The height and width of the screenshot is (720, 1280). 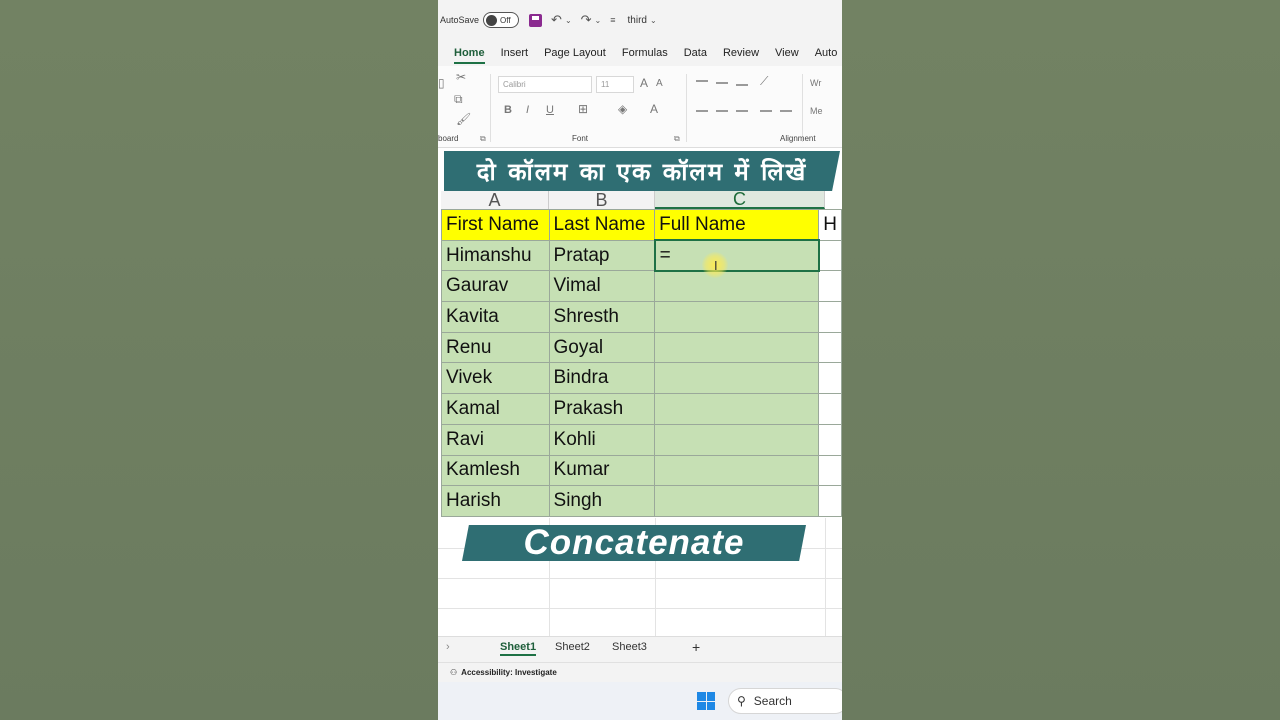 What do you see at coordinates (572, 647) in the screenshot?
I see `tab-sheet2: Sheet2` at bounding box center [572, 647].